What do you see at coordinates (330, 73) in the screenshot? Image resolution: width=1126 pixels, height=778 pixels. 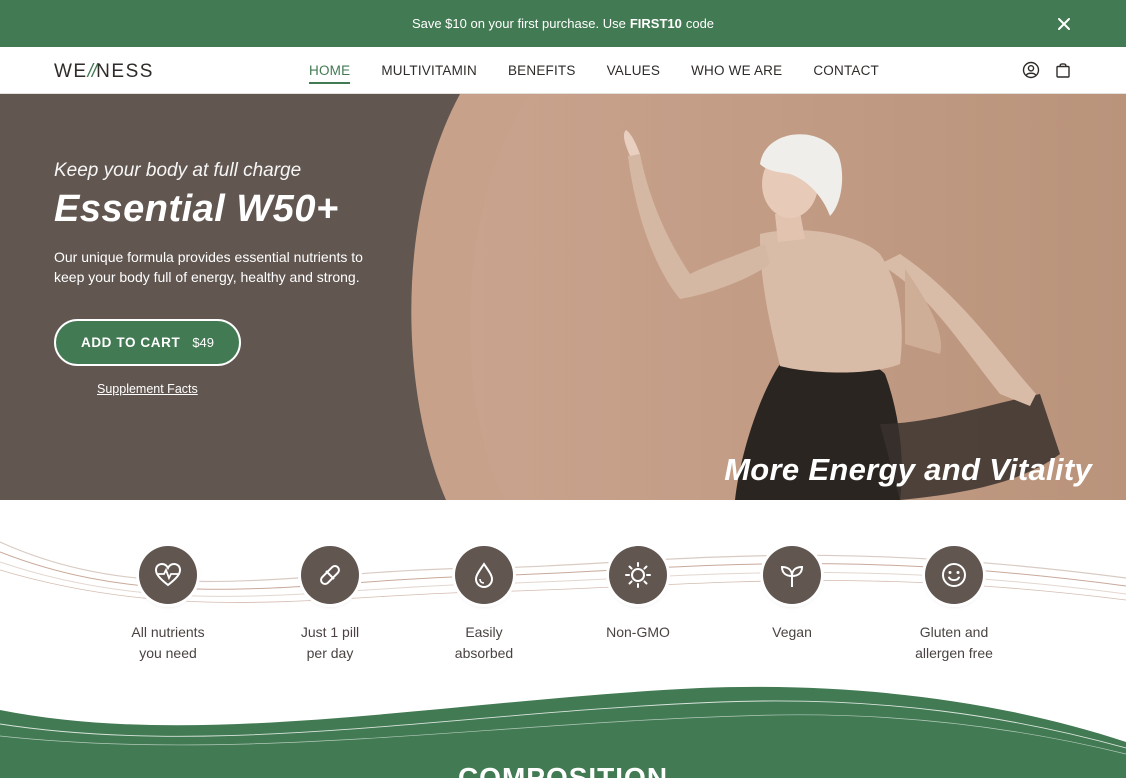 I see `nav-home: HOME` at bounding box center [330, 73].